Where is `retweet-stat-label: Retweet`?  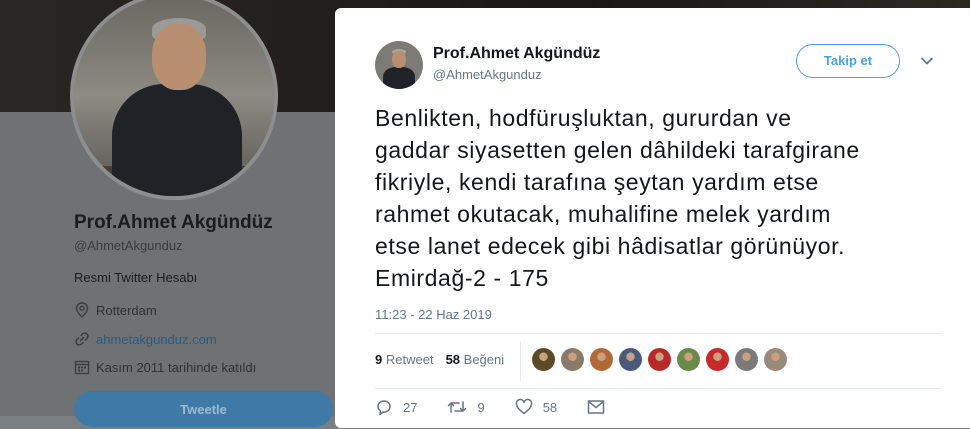
retweet-stat-label: Retweet is located at coordinates (409, 359).